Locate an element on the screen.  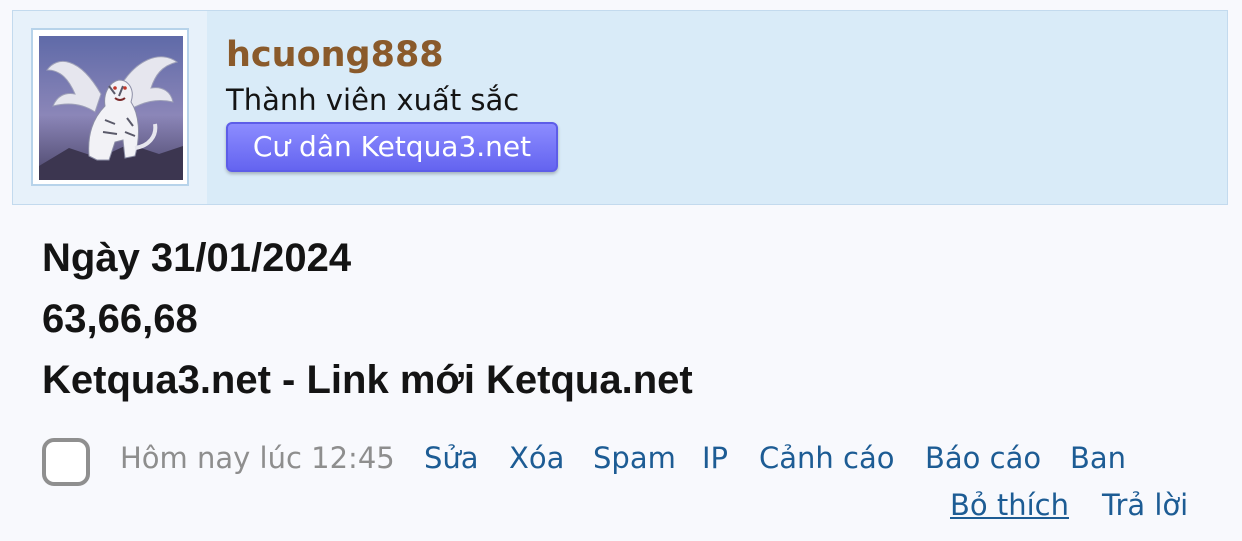
user-banner: Cư dân Ketqua3.net is located at coordinates (392, 147).